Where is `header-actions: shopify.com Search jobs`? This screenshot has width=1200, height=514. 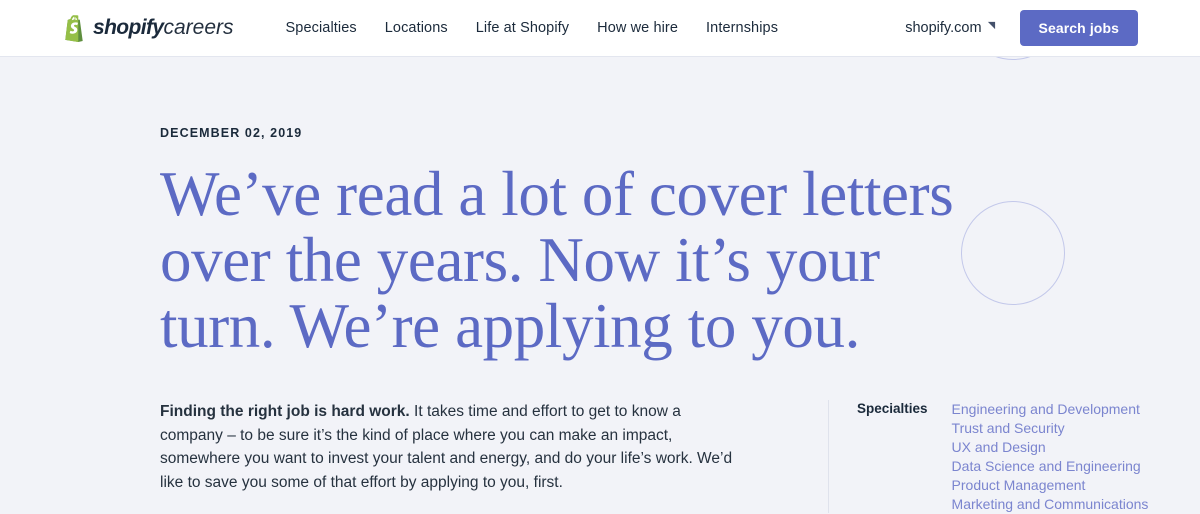 header-actions: shopify.com Search jobs is located at coordinates (1021, 28).